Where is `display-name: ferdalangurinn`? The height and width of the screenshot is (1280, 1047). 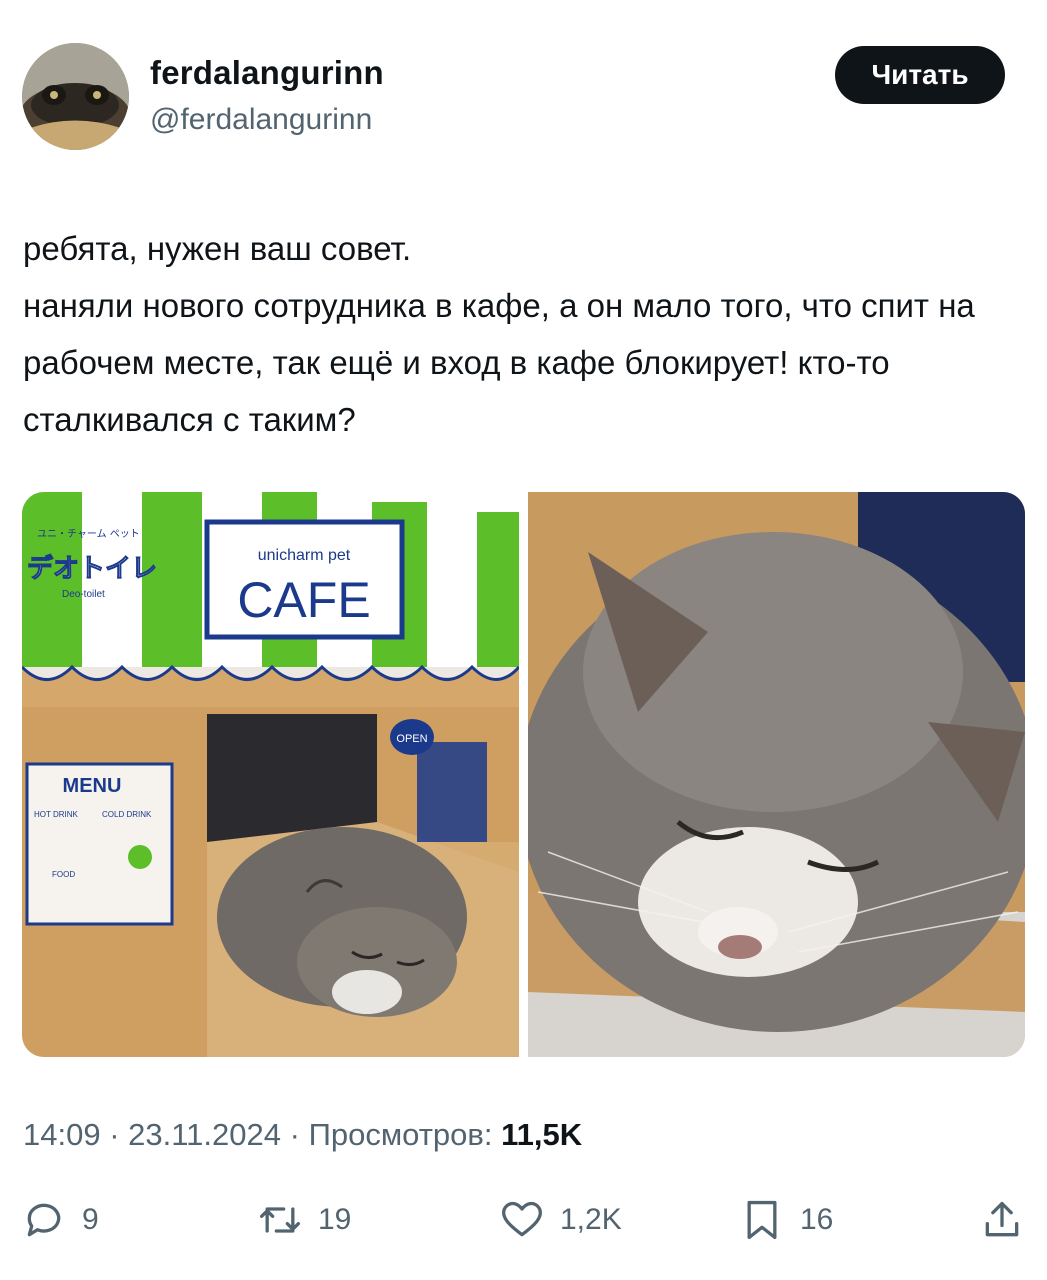
display-name: ferdalangurinn is located at coordinates (267, 73).